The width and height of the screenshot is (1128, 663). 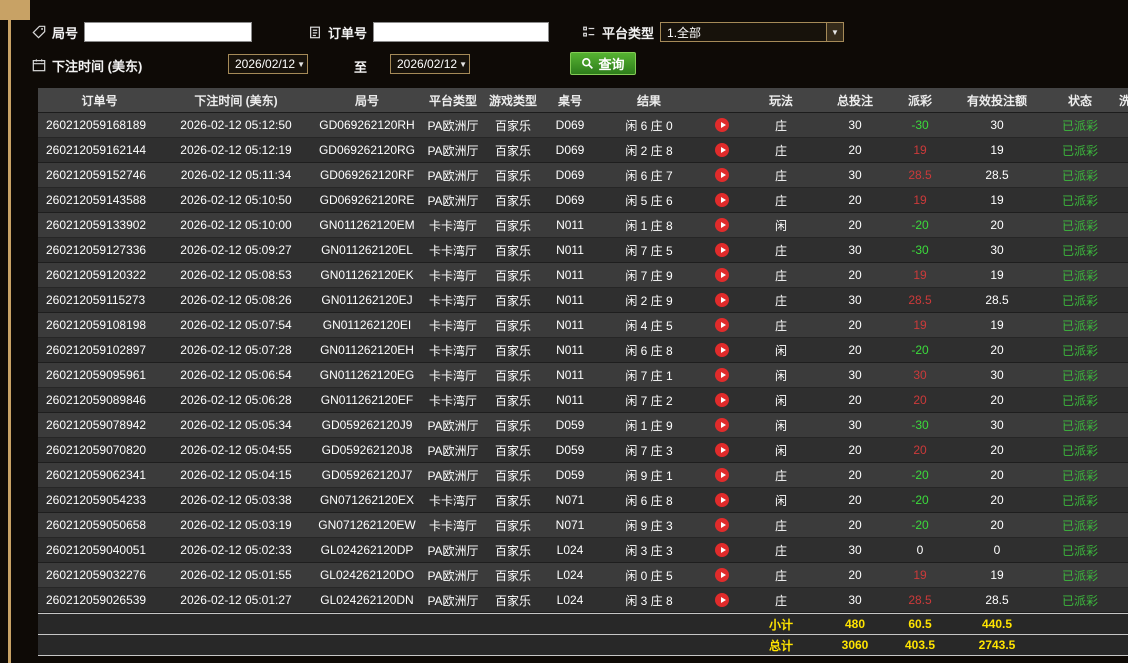 What do you see at coordinates (570, 300) in the screenshot?
I see `cell-table_no: N011` at bounding box center [570, 300].